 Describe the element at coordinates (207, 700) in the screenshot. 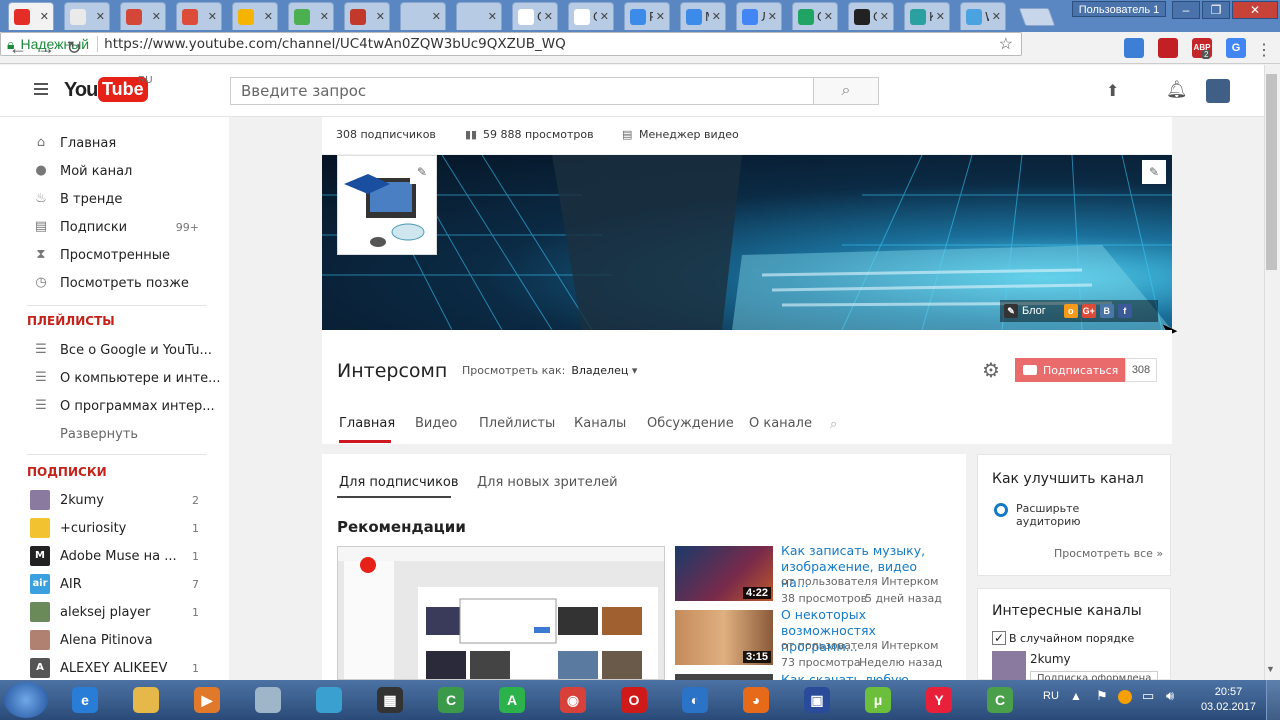

I see `taskbar-app: ▶` at that location.